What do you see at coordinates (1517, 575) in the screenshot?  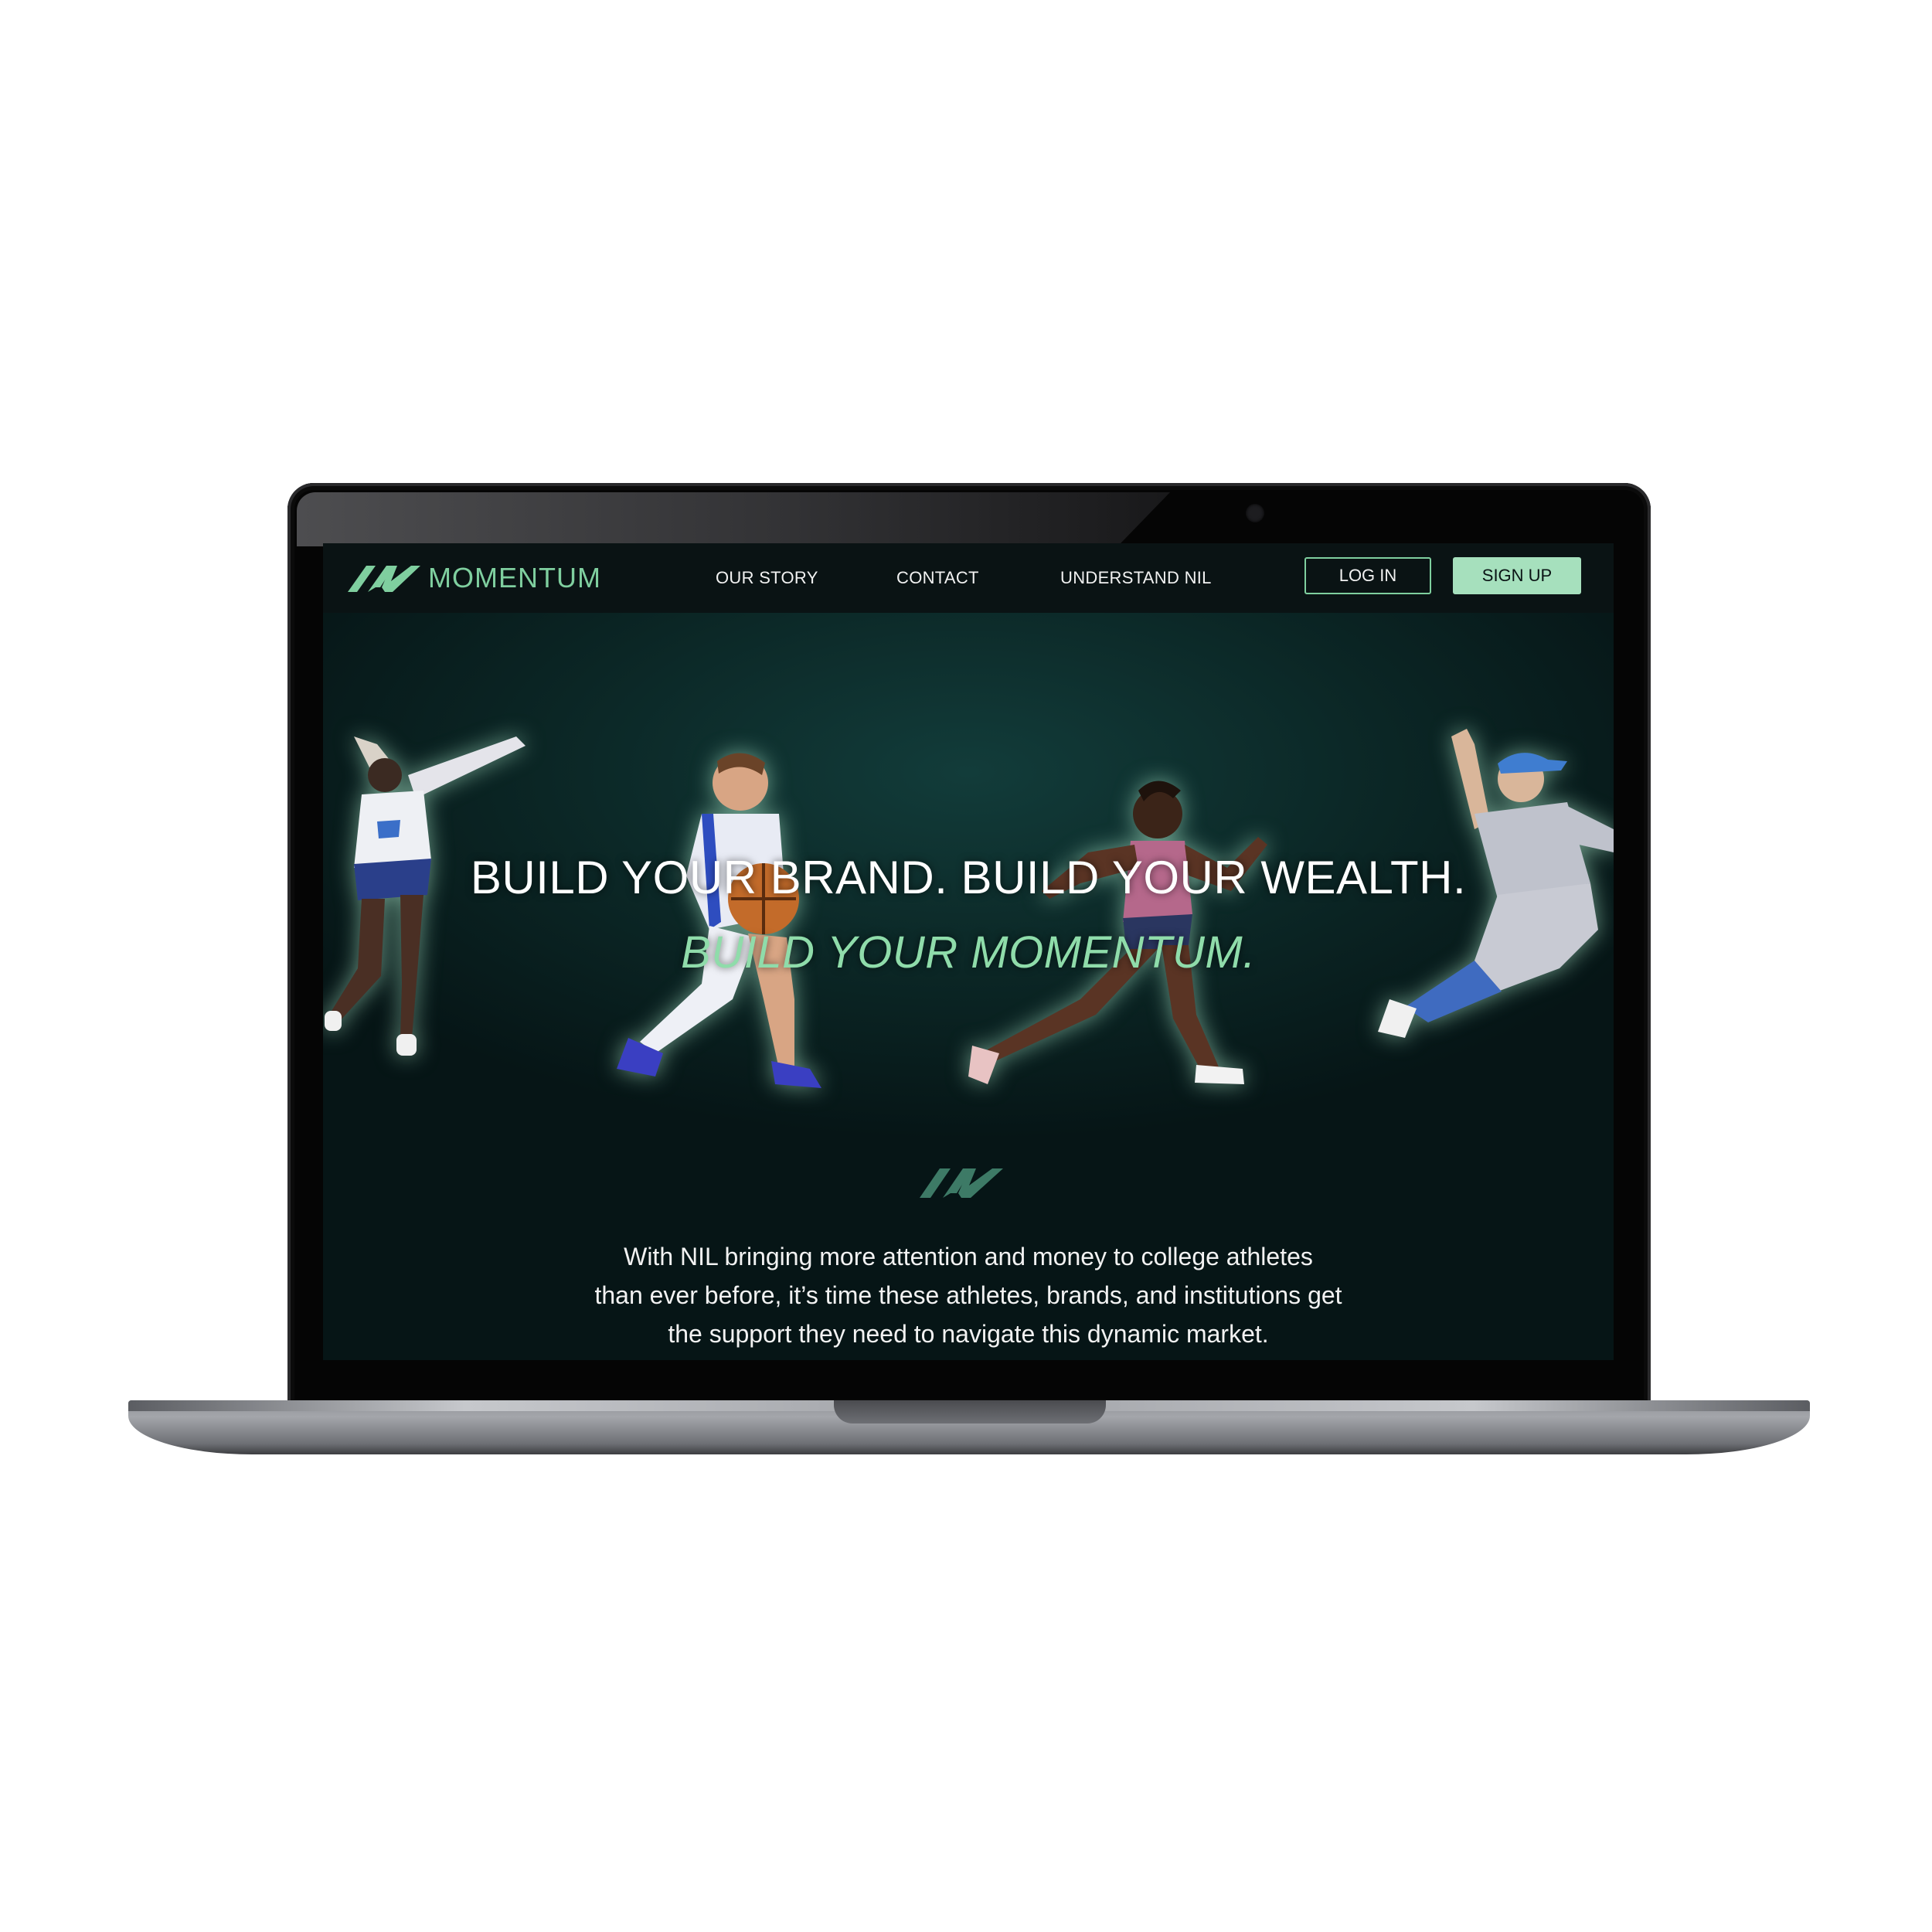 I see `signup-button: SIGN UP` at bounding box center [1517, 575].